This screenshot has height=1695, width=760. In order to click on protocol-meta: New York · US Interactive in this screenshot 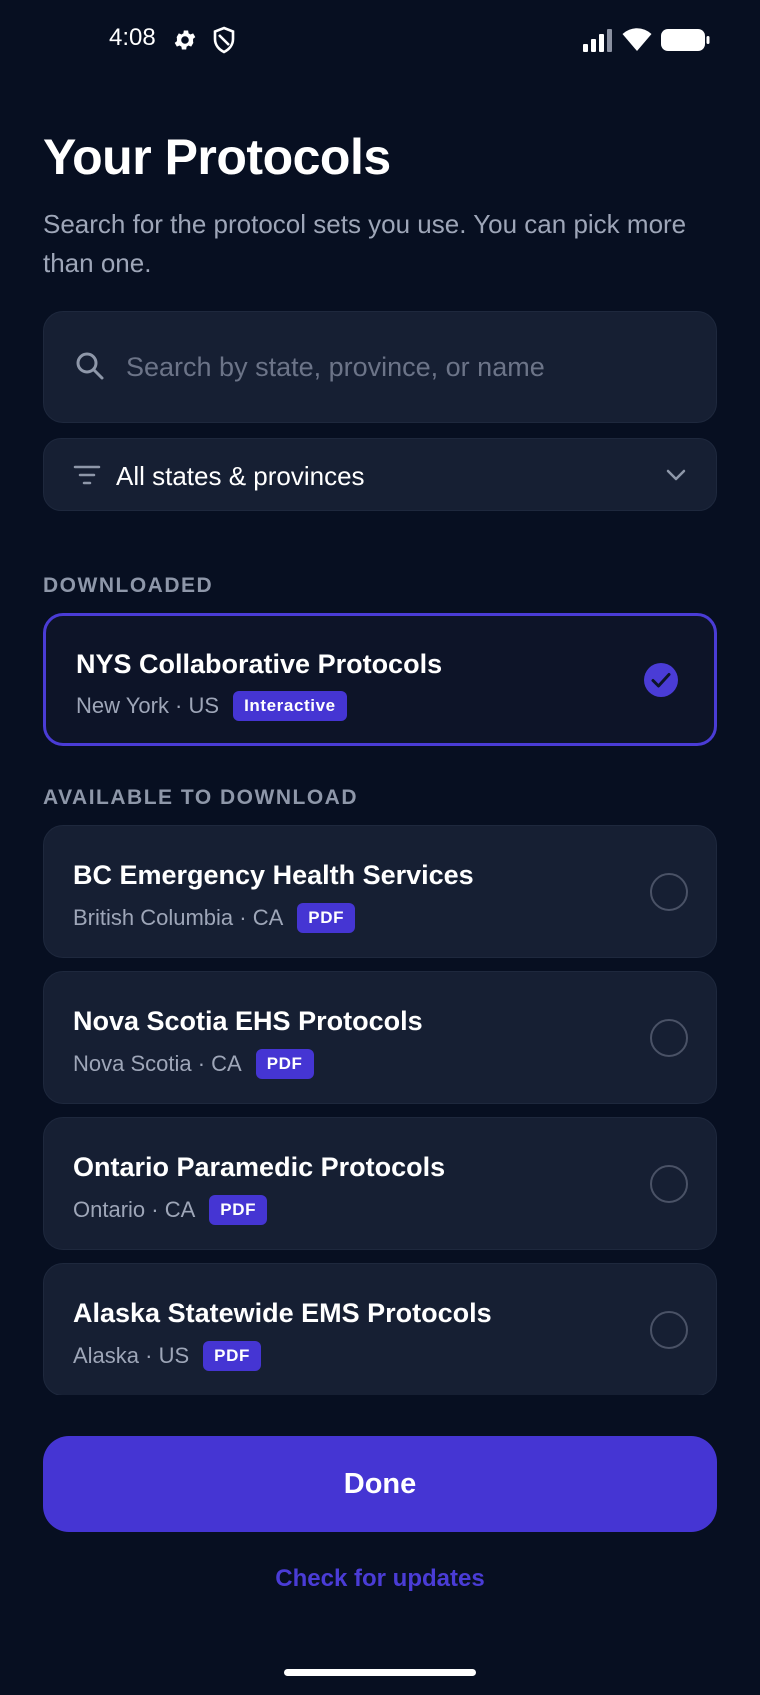, I will do `click(211, 706)`.